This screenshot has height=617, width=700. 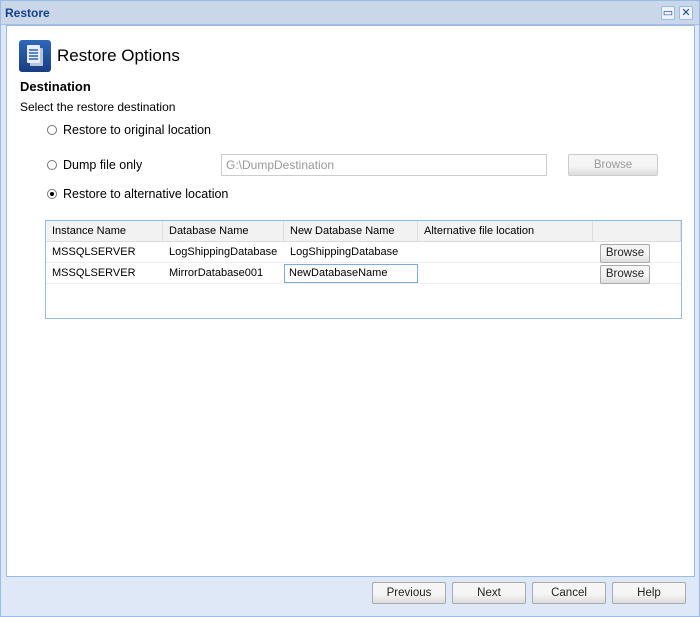 What do you see at coordinates (98, 107) in the screenshot?
I see `section-subtitle: Select the restore destination` at bounding box center [98, 107].